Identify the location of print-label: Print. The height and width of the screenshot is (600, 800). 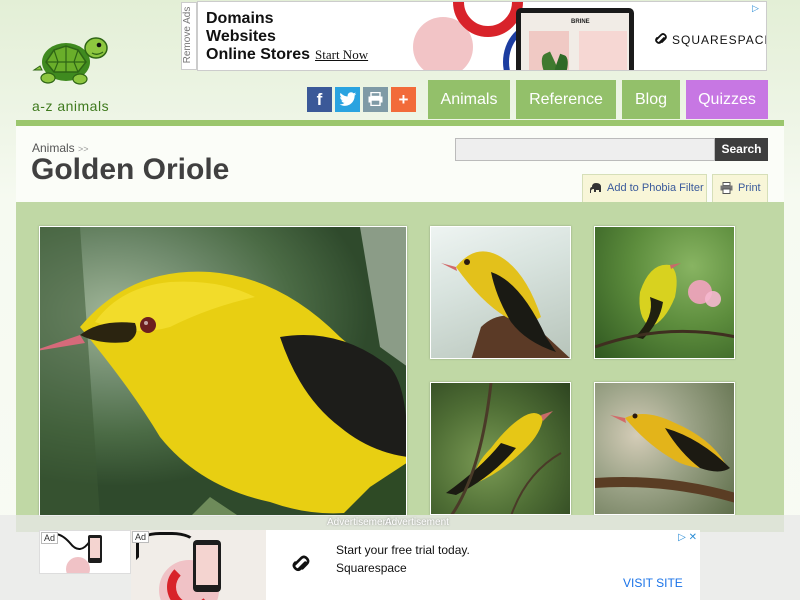
(749, 188).